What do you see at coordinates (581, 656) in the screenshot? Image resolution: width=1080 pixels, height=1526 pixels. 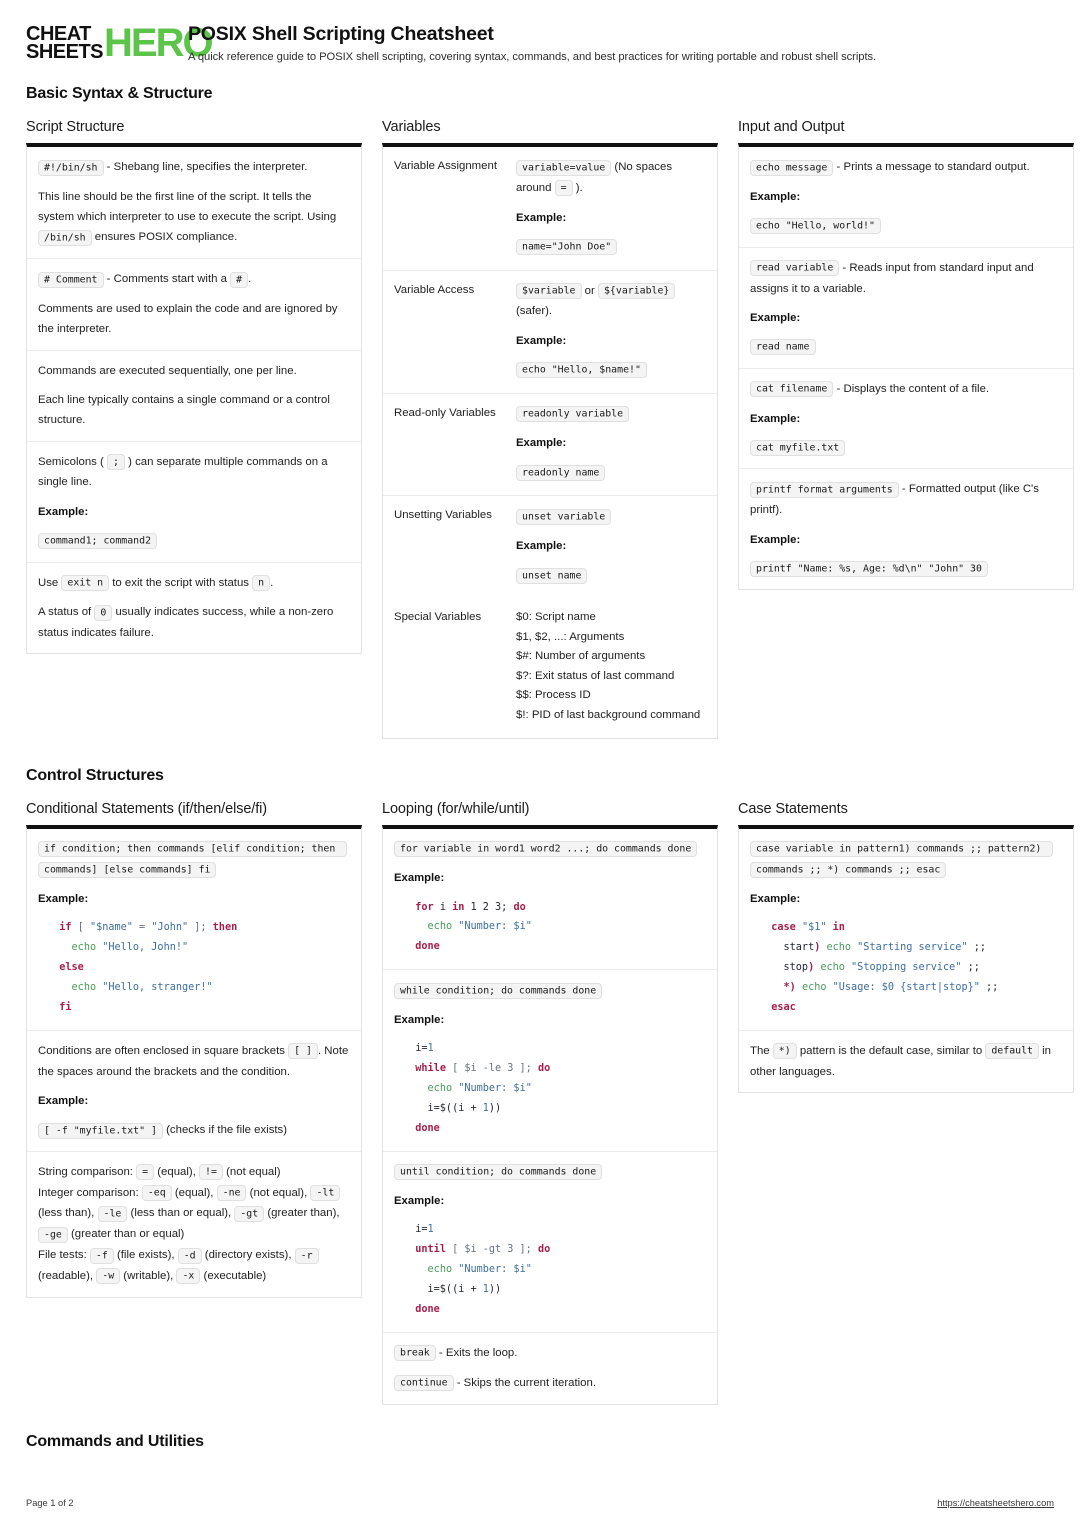 I see `special-variable-item: $#: Number of arguments` at bounding box center [581, 656].